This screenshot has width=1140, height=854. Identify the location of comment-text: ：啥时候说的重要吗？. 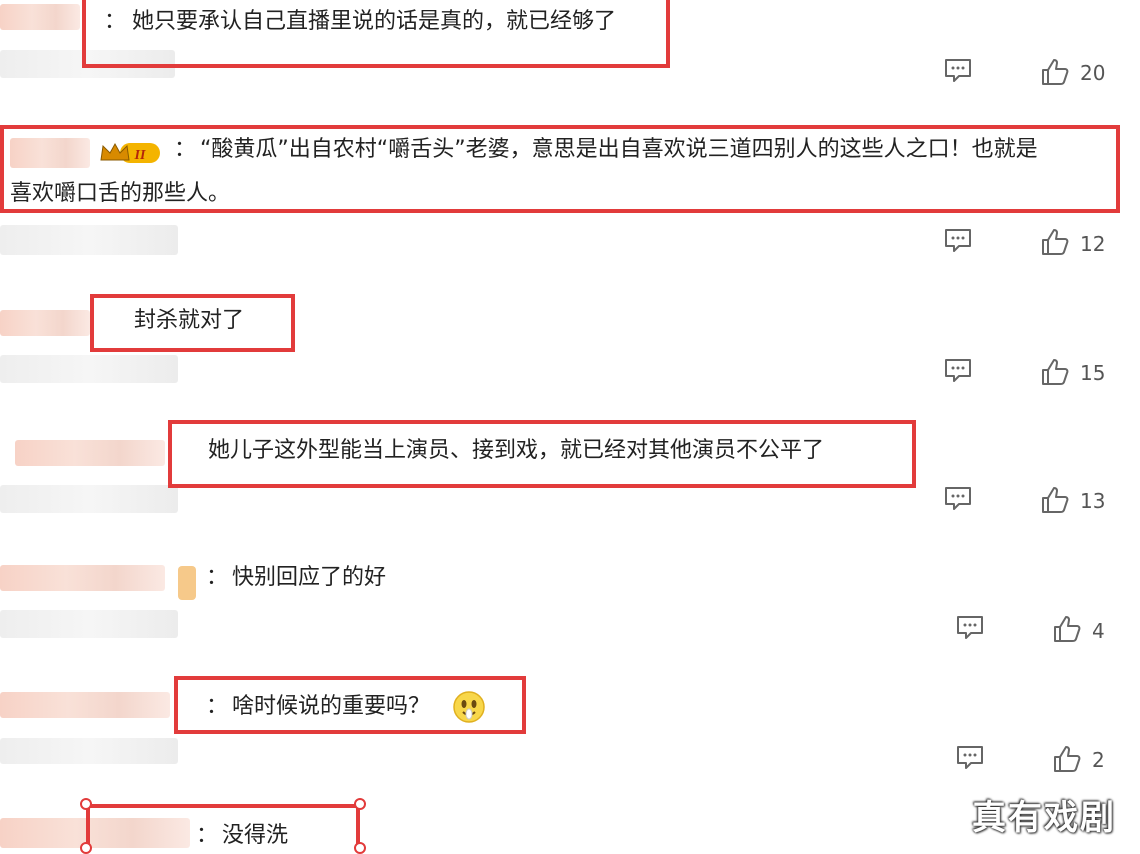
(318, 706).